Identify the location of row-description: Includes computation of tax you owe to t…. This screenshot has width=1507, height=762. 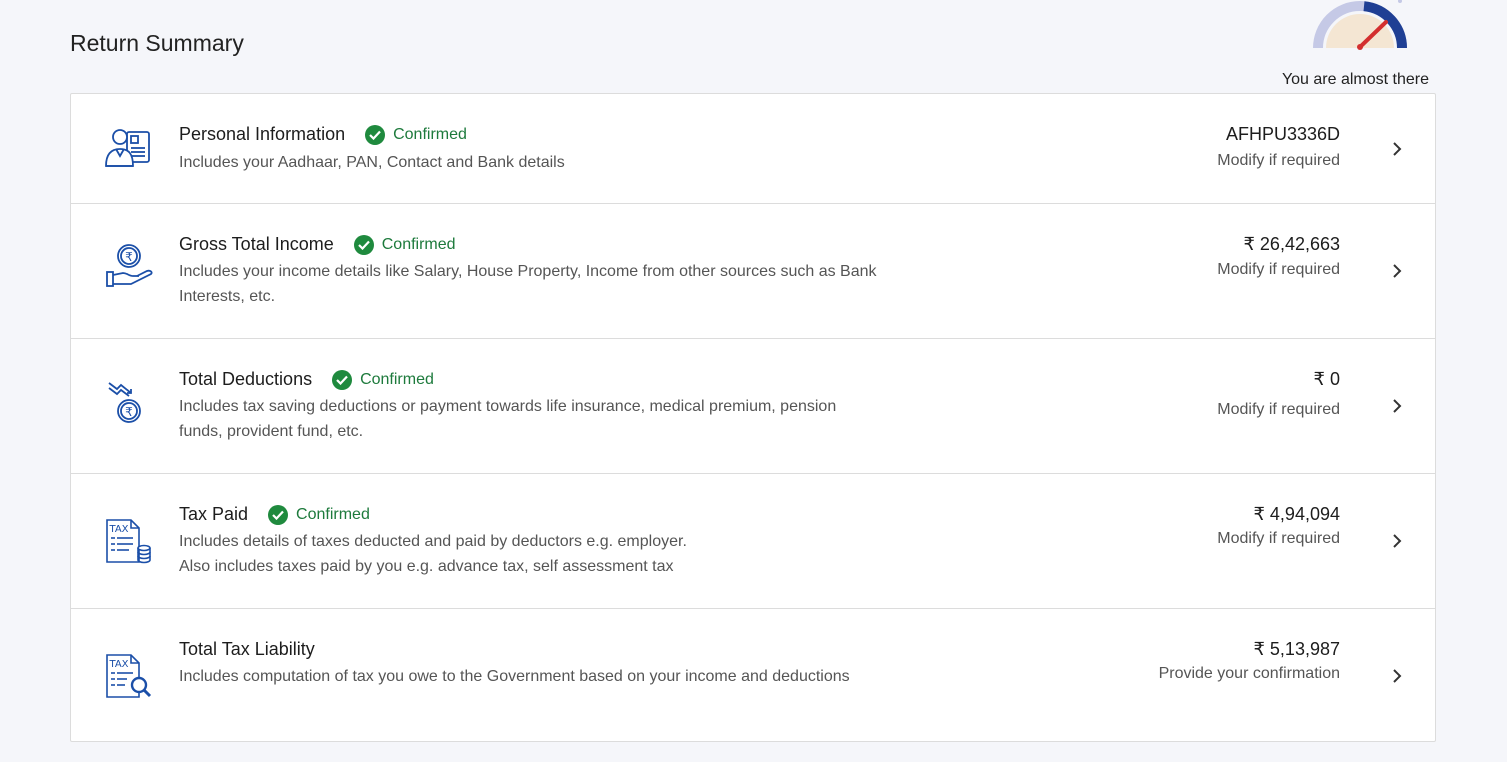
(514, 676).